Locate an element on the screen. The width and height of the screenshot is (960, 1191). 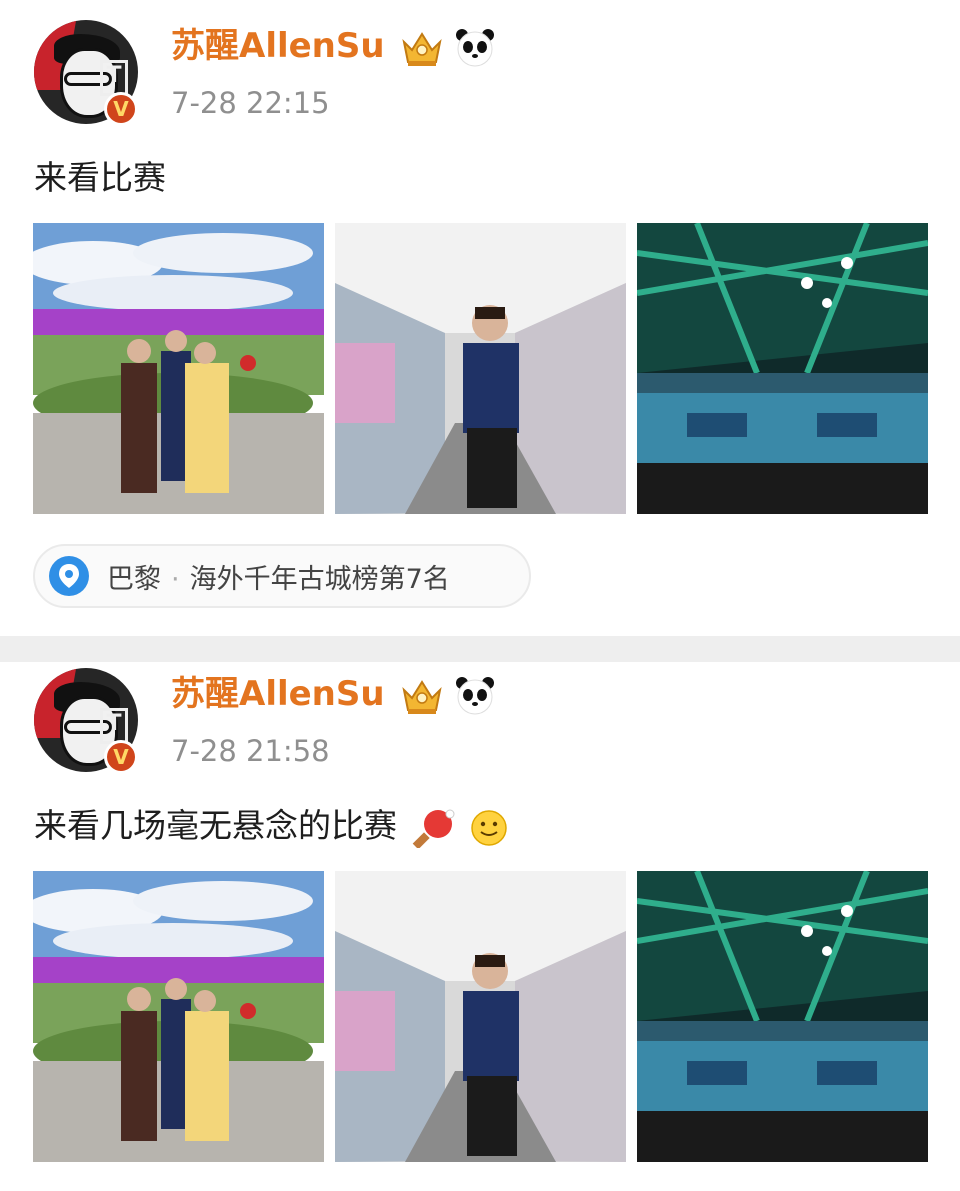
location-ranking: 海外千年古城榜第7名 is located at coordinates (319, 579).